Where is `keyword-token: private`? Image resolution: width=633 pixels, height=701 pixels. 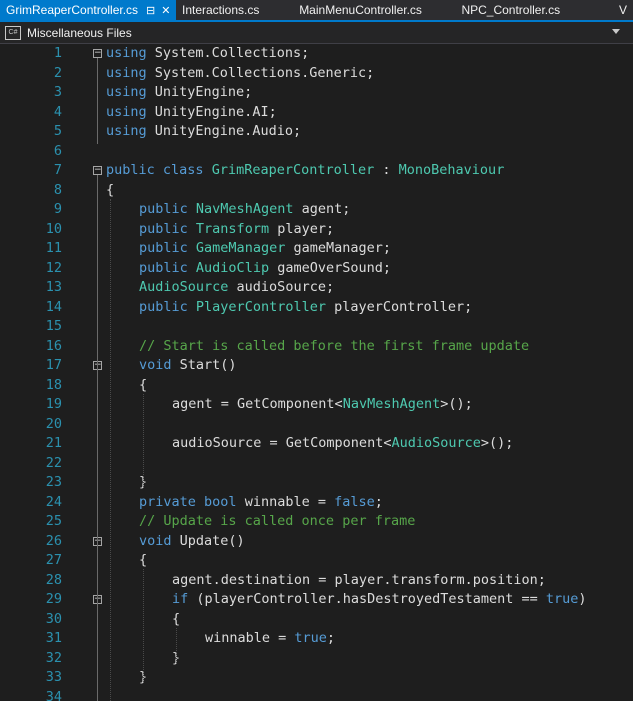 keyword-token: private is located at coordinates (167, 501).